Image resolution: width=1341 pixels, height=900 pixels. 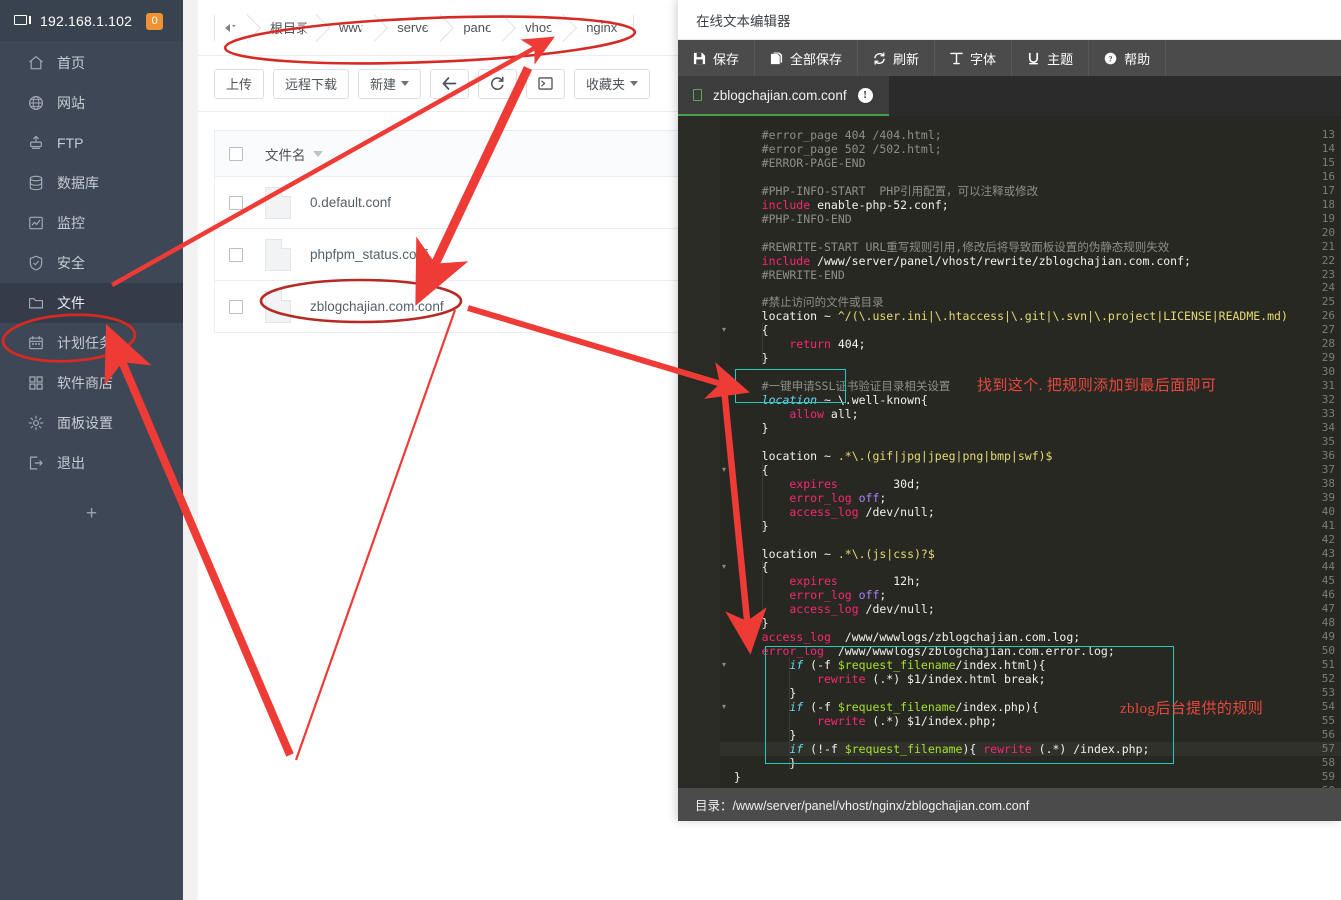 What do you see at coordinates (793, 219) in the screenshot?
I see `code-line: #PHP-INFO-END` at bounding box center [793, 219].